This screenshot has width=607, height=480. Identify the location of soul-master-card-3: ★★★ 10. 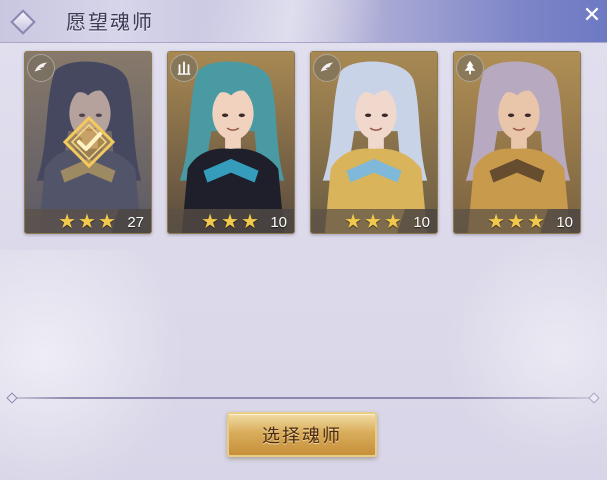
(374, 142).